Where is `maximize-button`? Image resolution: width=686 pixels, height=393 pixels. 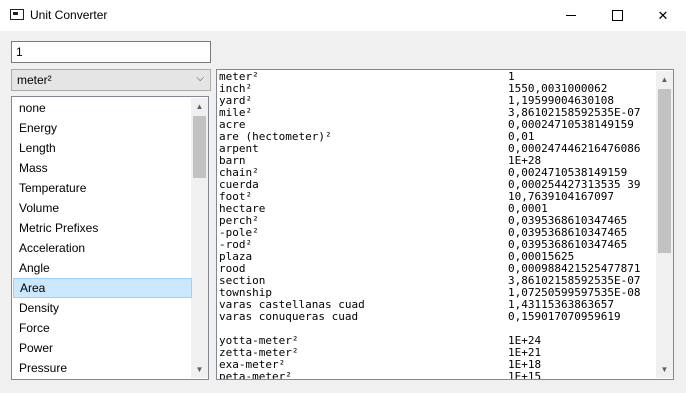 maximize-button is located at coordinates (617, 15).